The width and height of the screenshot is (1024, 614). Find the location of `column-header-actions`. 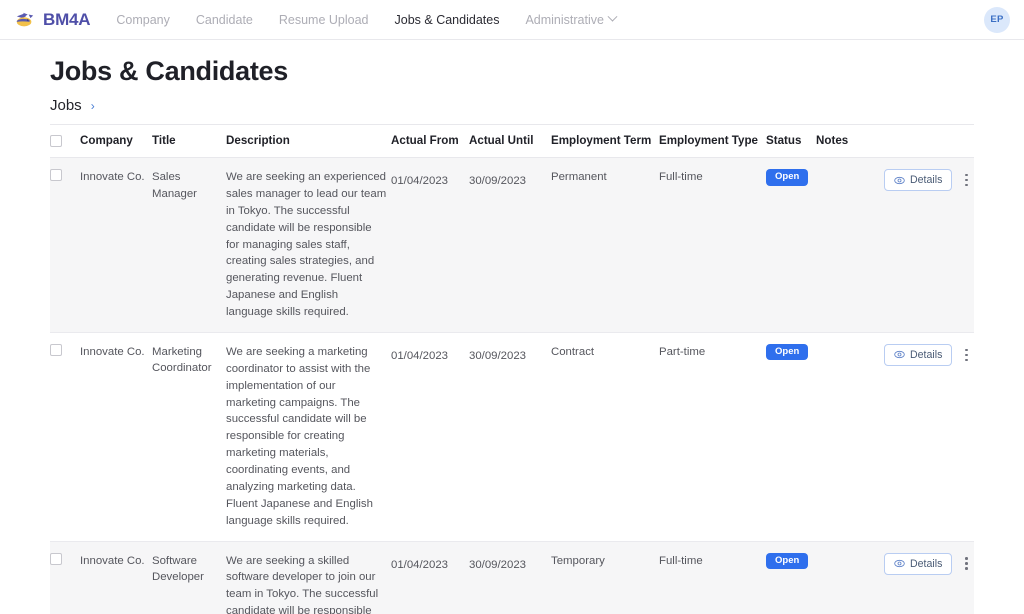

column-header-actions is located at coordinates (929, 141).